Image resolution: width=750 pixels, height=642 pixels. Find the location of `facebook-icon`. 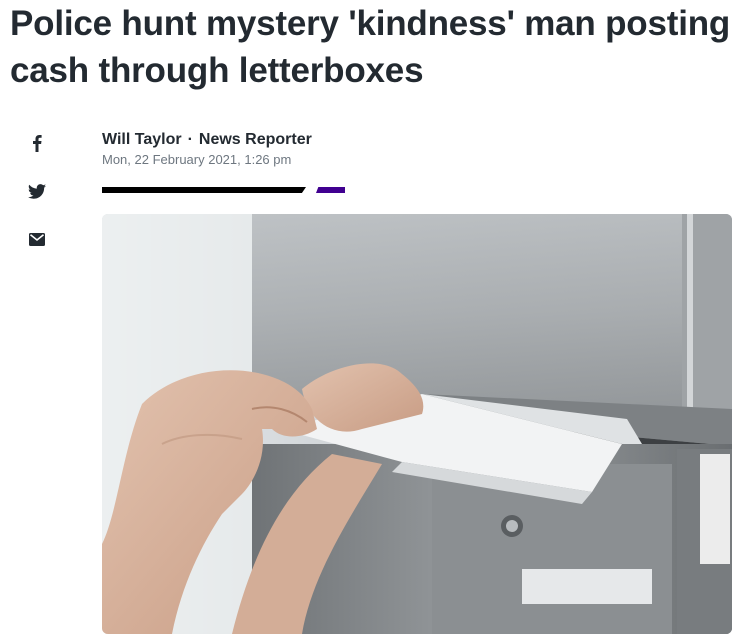

facebook-icon is located at coordinates (37, 143).